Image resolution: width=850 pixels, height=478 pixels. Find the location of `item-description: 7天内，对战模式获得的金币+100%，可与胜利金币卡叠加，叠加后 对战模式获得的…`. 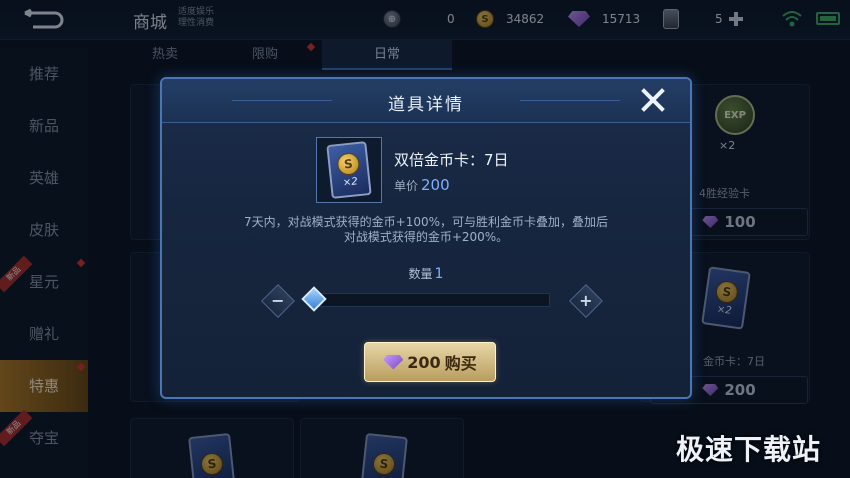

item-description: 7天内，对战模式获得的金币+100%，可与胜利金币卡叠加，叠加后 对战模式获得的… is located at coordinates (426, 230).